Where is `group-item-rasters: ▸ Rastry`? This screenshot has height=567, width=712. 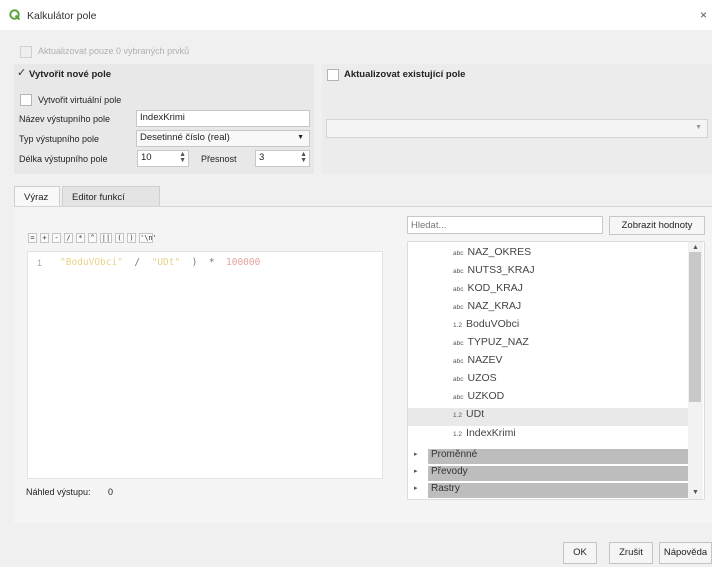 group-item-rasters: ▸ Rastry is located at coordinates (549, 489).